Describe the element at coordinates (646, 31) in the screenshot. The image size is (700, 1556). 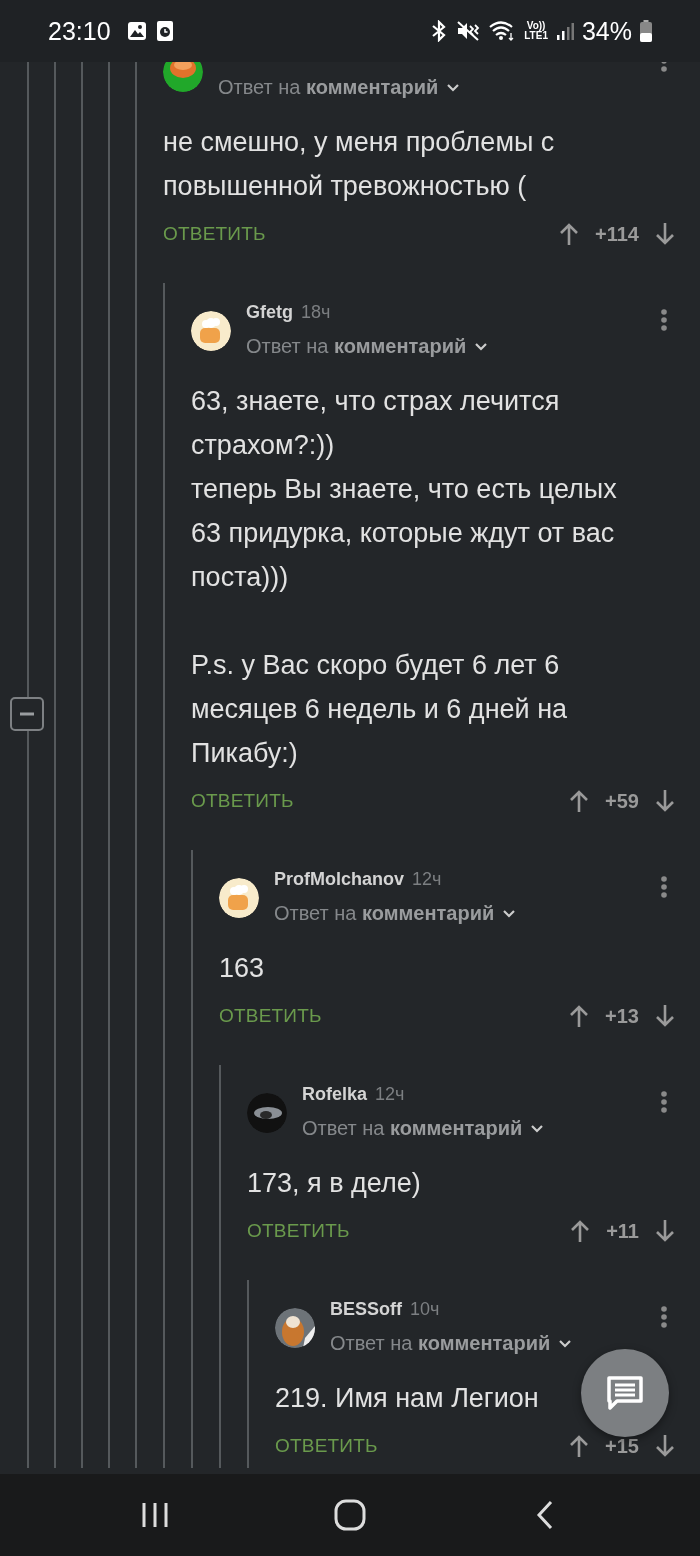
I see `battery-icon` at that location.